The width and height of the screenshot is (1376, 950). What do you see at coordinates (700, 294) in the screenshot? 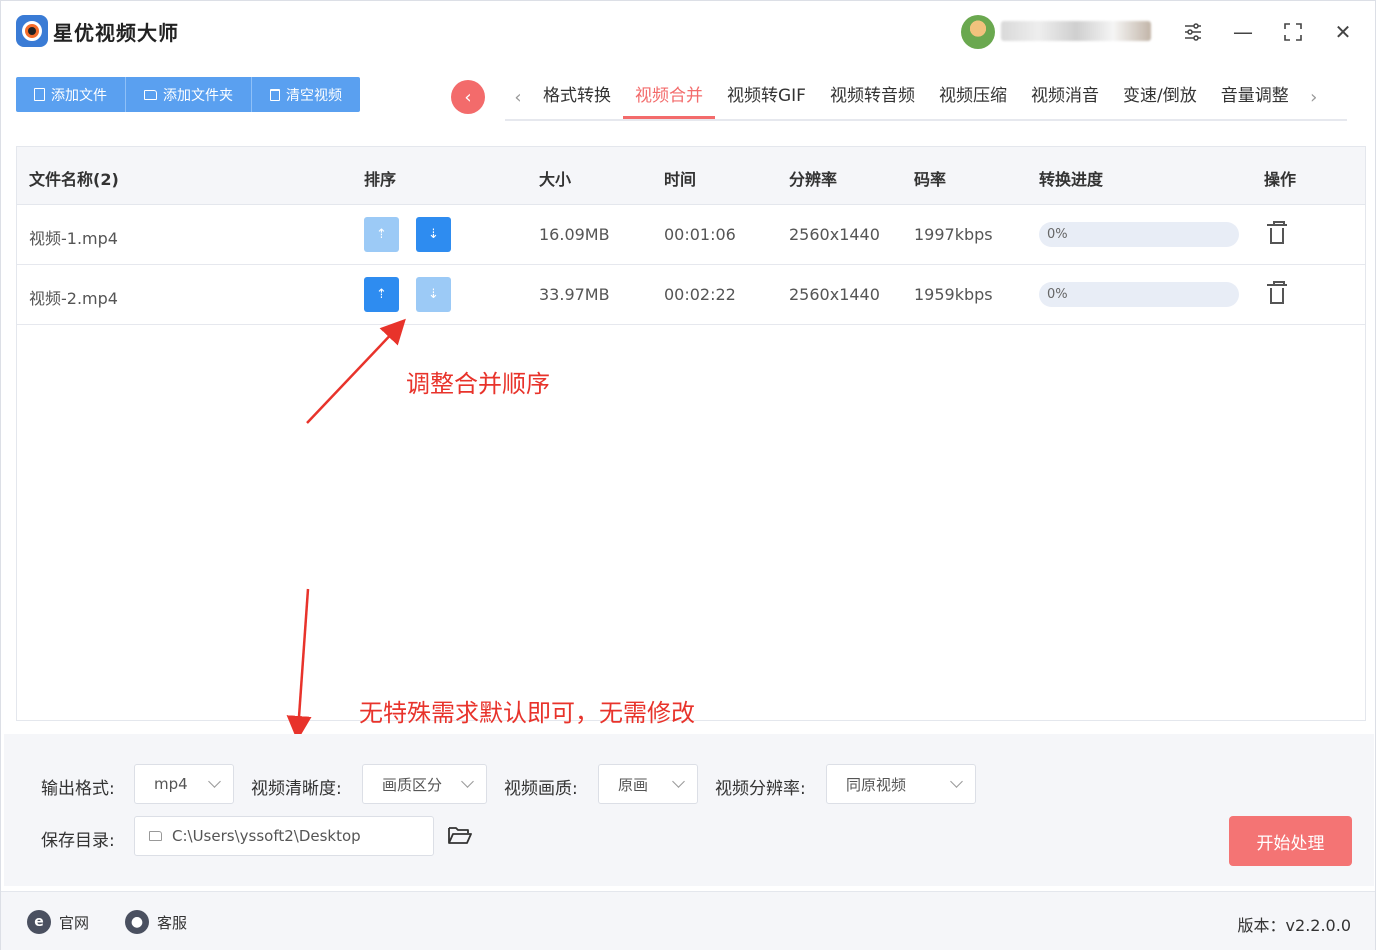
I see `file-duration: 00:02:22` at bounding box center [700, 294].